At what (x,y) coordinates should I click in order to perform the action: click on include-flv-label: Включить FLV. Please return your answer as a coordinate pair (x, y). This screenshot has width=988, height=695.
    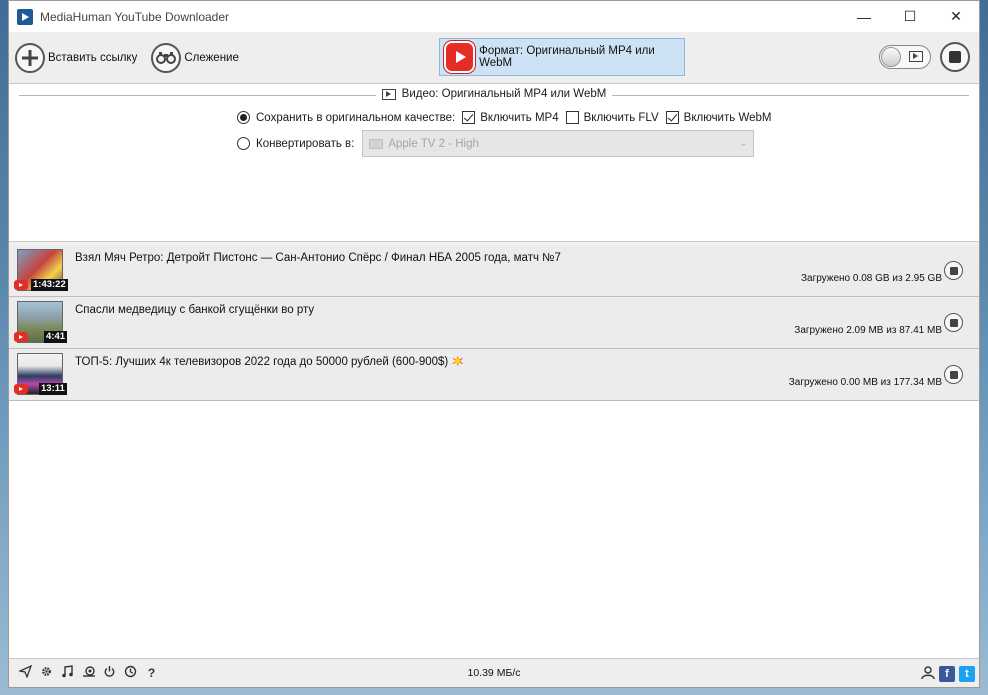
    Looking at the image, I should click on (621, 117).